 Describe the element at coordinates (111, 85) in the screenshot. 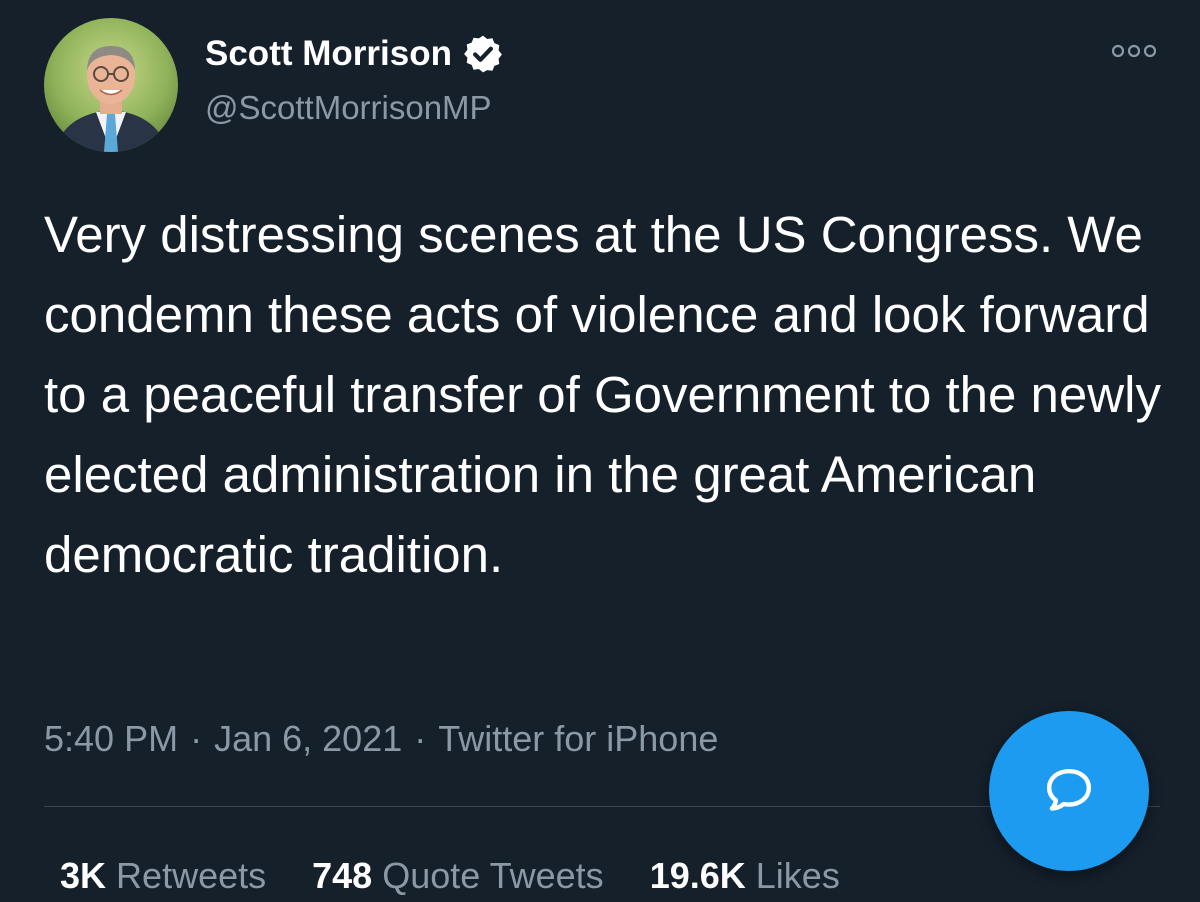

I see `avatar` at that location.